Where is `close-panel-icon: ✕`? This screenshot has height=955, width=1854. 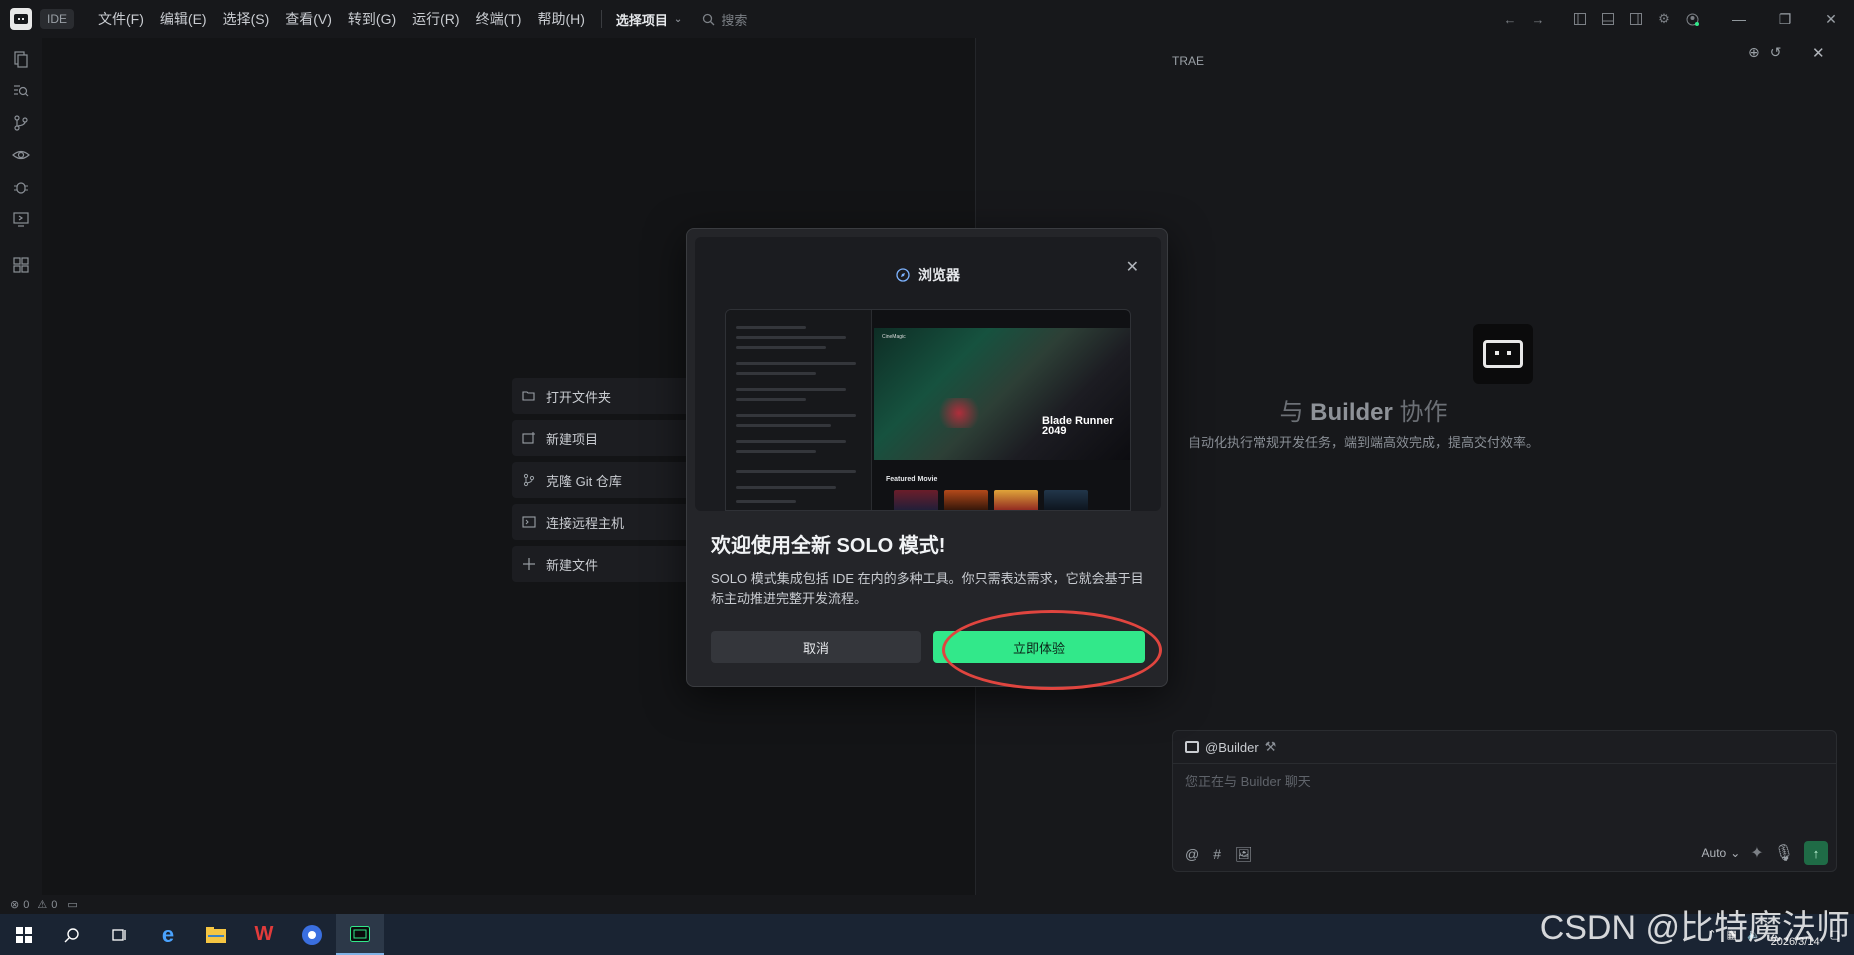
close-panel-icon: ✕ is located at coordinates (1818, 53).